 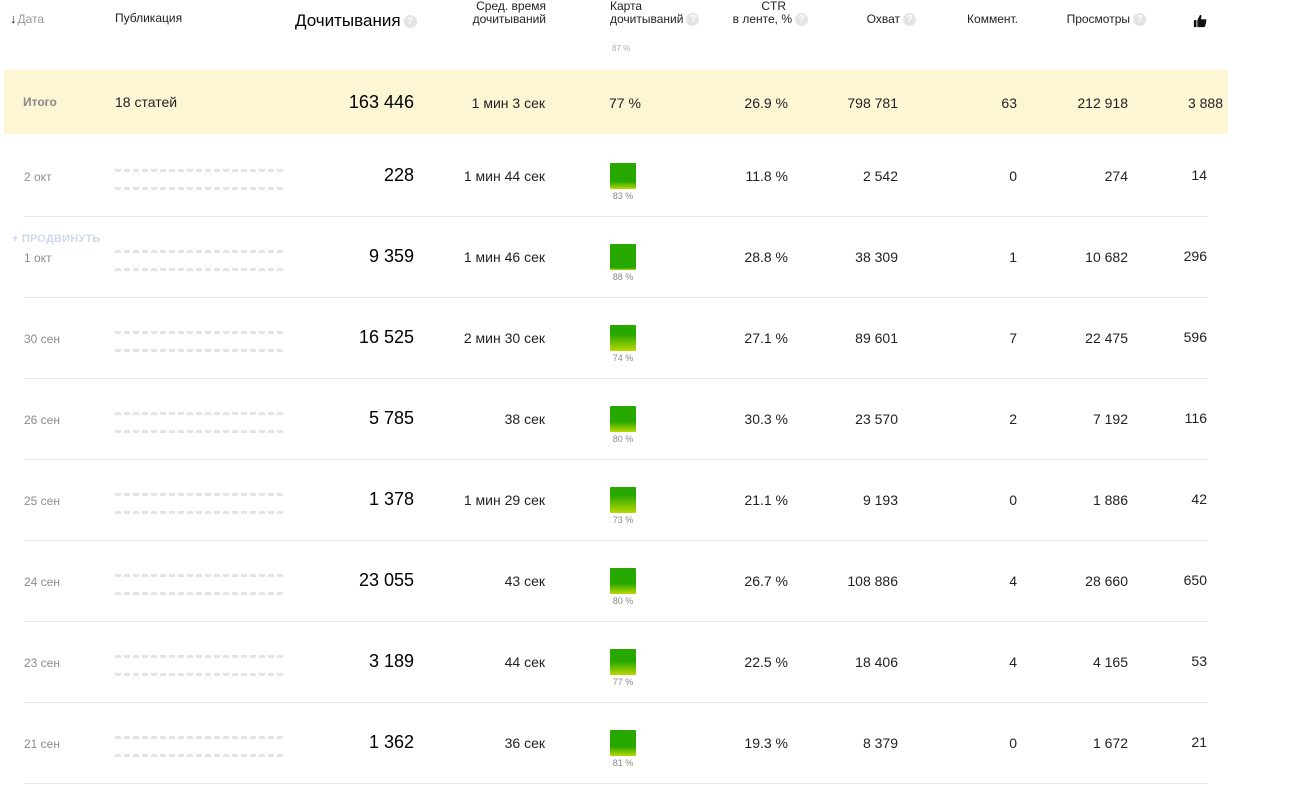 What do you see at coordinates (1200, 21) in the screenshot?
I see `thumbs-up-icon` at bounding box center [1200, 21].